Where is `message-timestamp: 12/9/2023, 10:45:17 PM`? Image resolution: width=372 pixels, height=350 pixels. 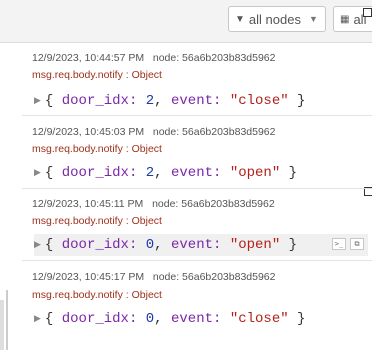
message-timestamp: 12/9/2023, 10:45:17 PM is located at coordinates (88, 277).